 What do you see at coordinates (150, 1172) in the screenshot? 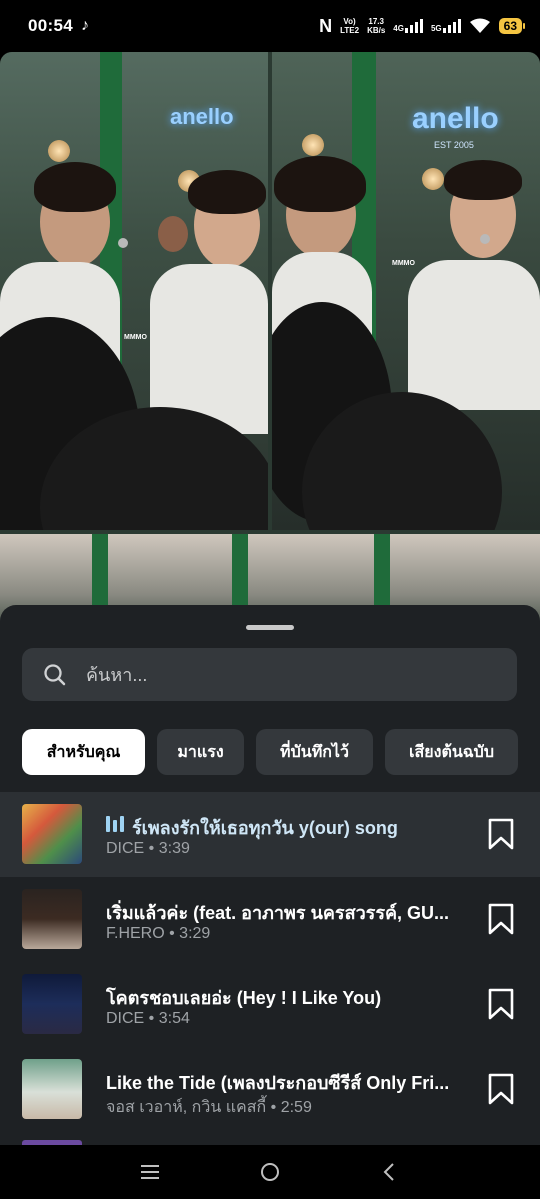
I see `menu-icon` at bounding box center [150, 1172].